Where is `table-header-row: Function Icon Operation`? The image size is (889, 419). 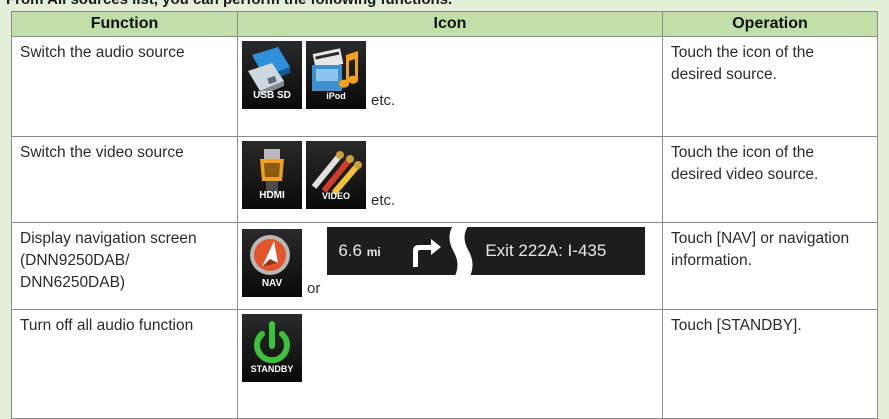 table-header-row: Function Icon Operation is located at coordinates (444, 24).